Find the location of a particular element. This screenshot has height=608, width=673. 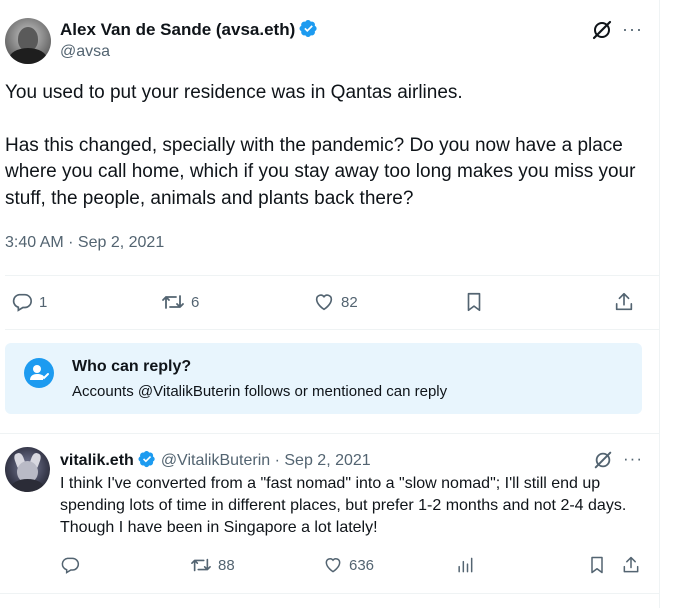

retweet-button: 6 is located at coordinates (180, 302).